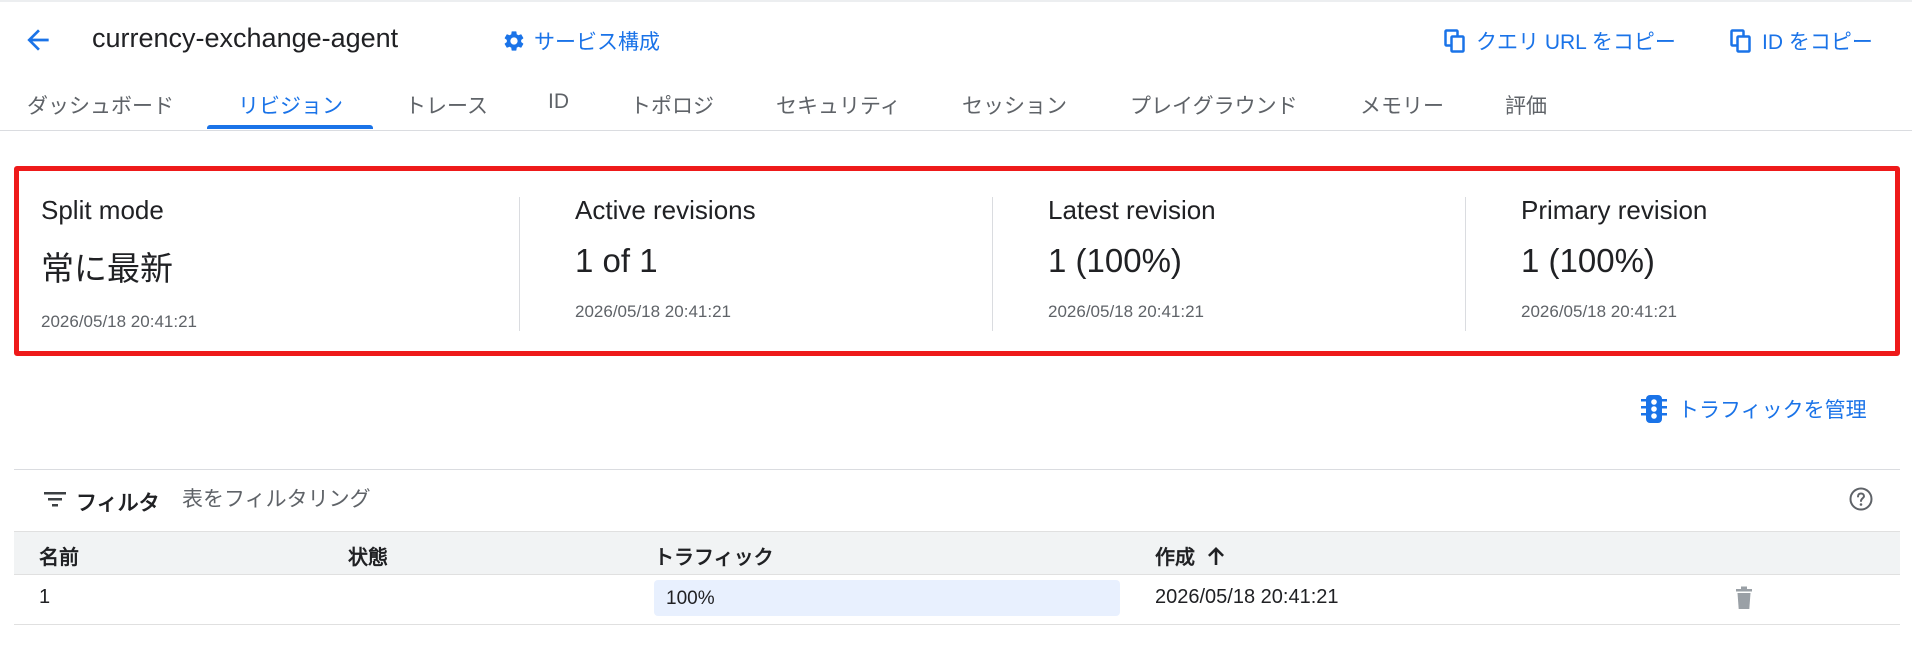  Describe the element at coordinates (1190, 555) in the screenshot. I see `column-header-created: 作成` at that location.